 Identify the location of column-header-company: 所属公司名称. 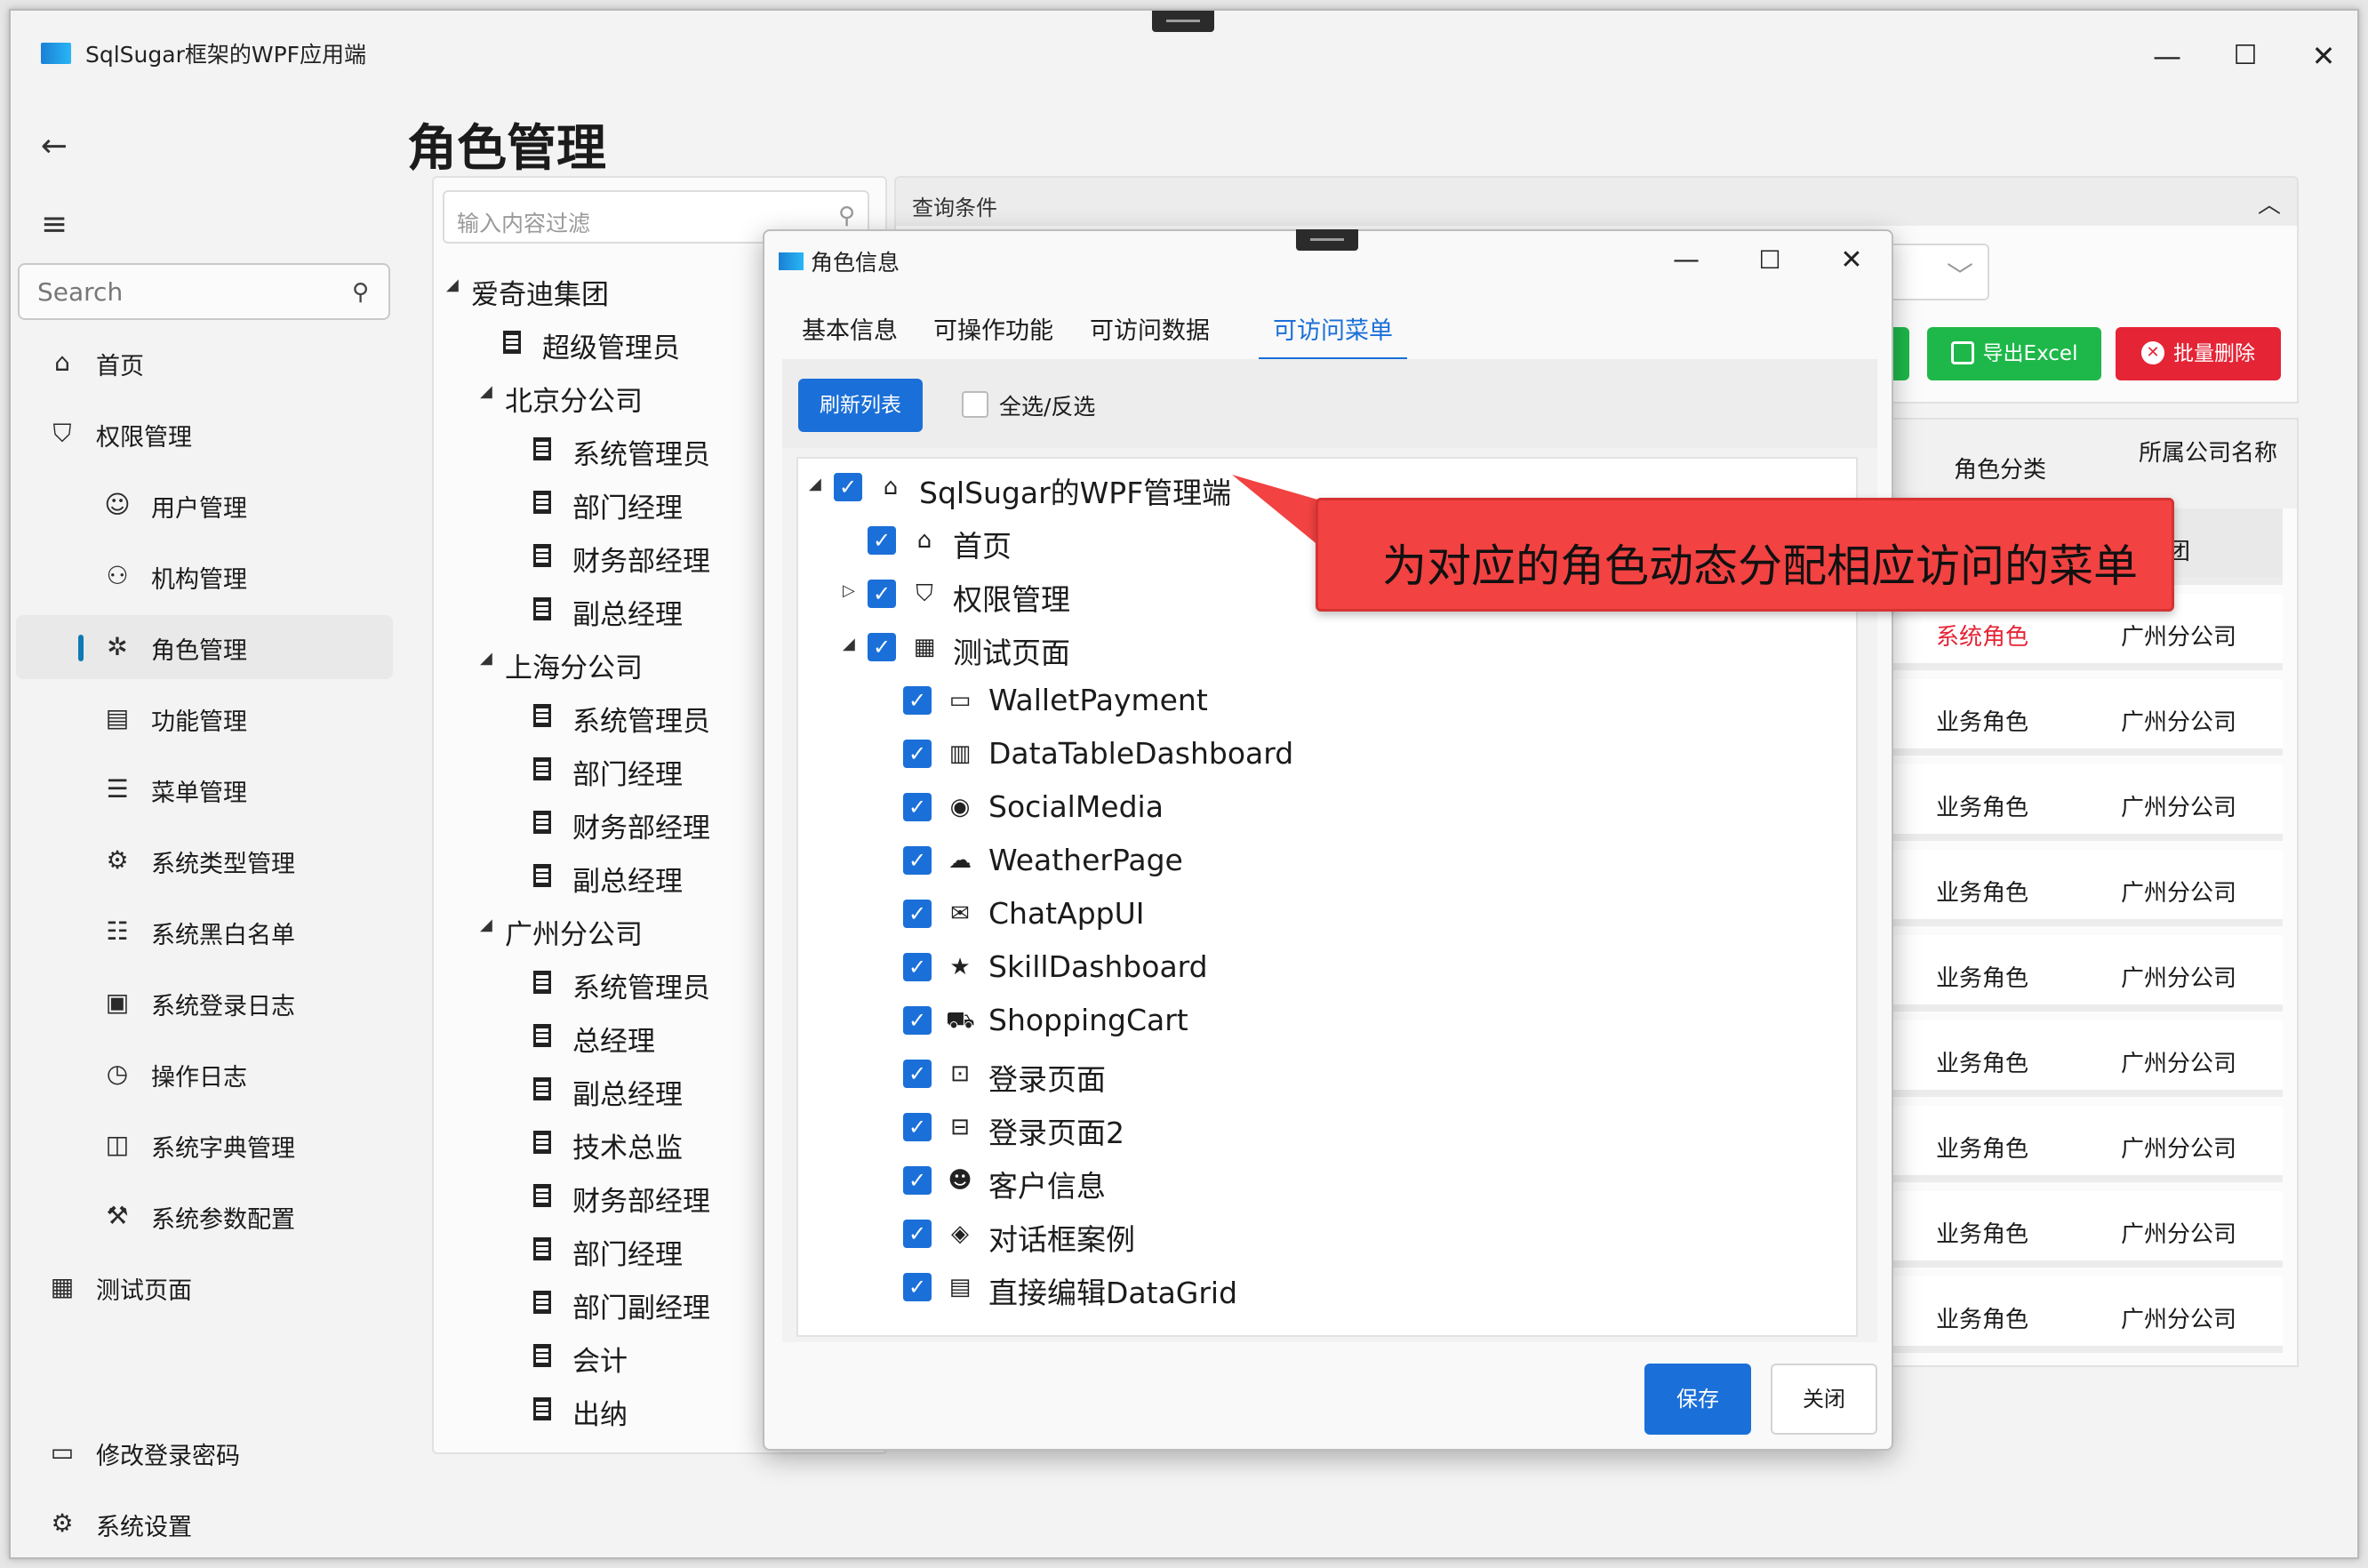
(2210, 453).